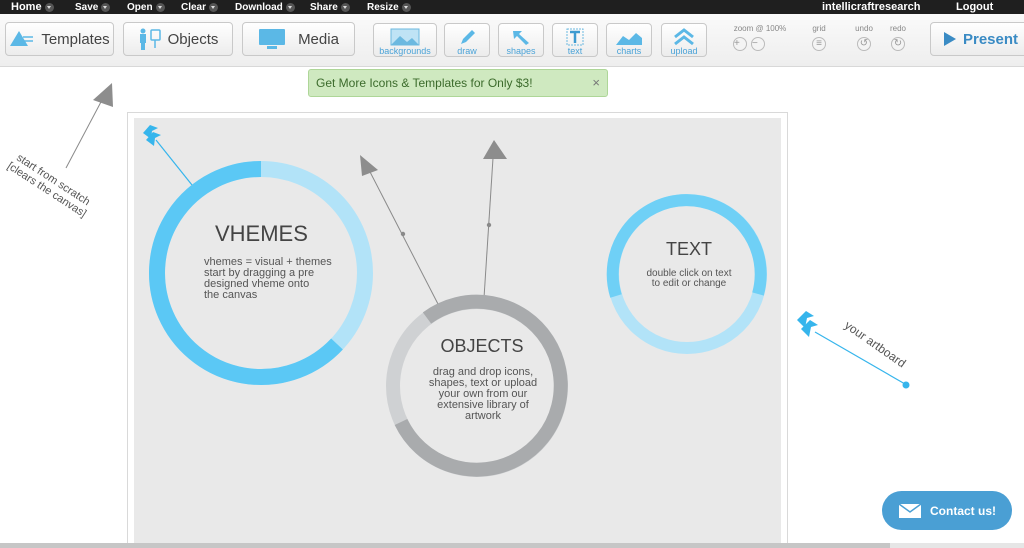 Image resolution: width=1024 pixels, height=548 pixels. What do you see at coordinates (906, 385) in the screenshot?
I see `artboard-pointer-dot` at bounding box center [906, 385].